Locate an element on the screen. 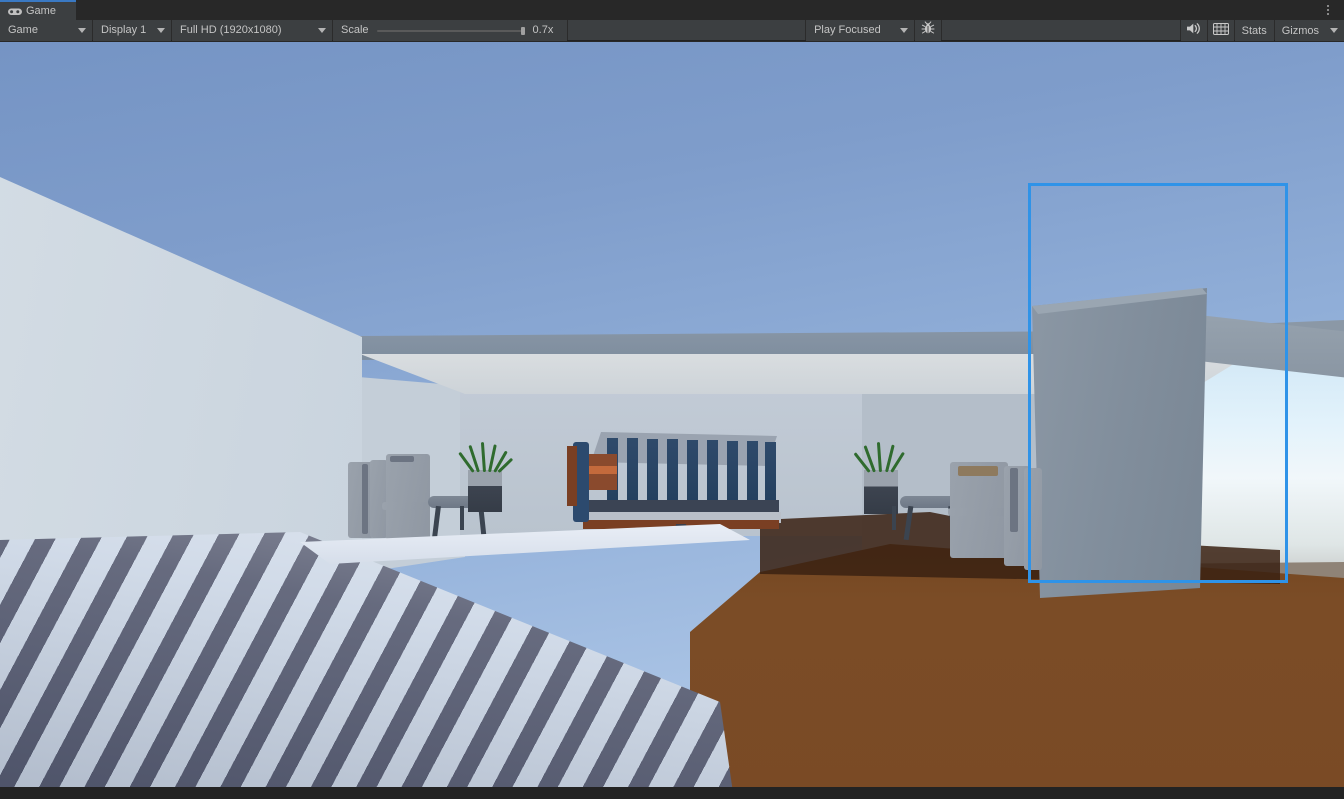 This screenshot has width=1344, height=799. debug-button is located at coordinates (928, 30).